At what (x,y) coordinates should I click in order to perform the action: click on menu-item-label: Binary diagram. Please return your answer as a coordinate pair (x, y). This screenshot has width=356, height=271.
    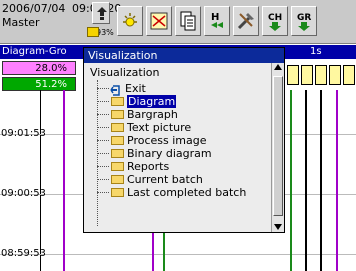
    Looking at the image, I should click on (169, 153).